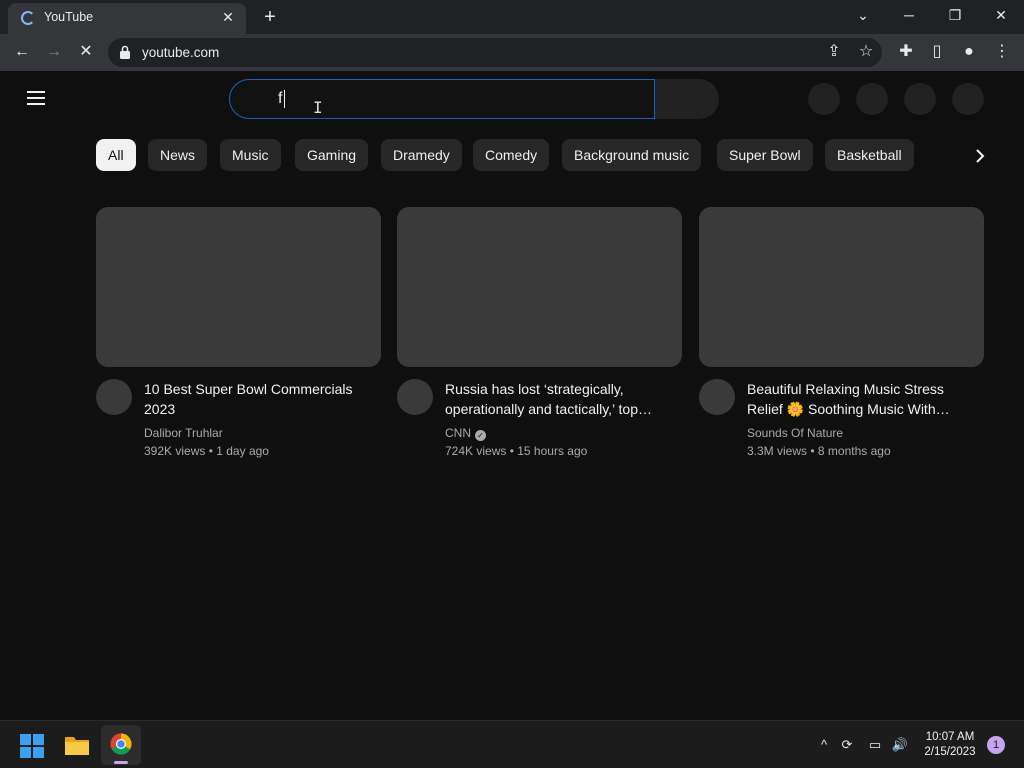 The width and height of the screenshot is (1024, 768). I want to click on browser-titlebar: YouTube ✕ + ⌄ ─ ❐ ✕, so click(512, 17).